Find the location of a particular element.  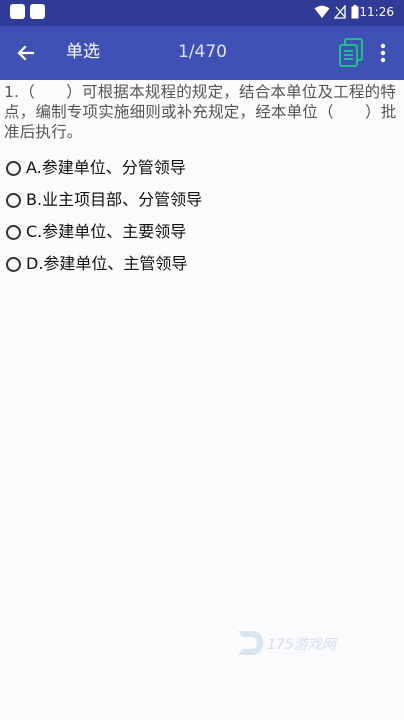

option-a: A.参建单位、分管领导 is located at coordinates (96, 168).